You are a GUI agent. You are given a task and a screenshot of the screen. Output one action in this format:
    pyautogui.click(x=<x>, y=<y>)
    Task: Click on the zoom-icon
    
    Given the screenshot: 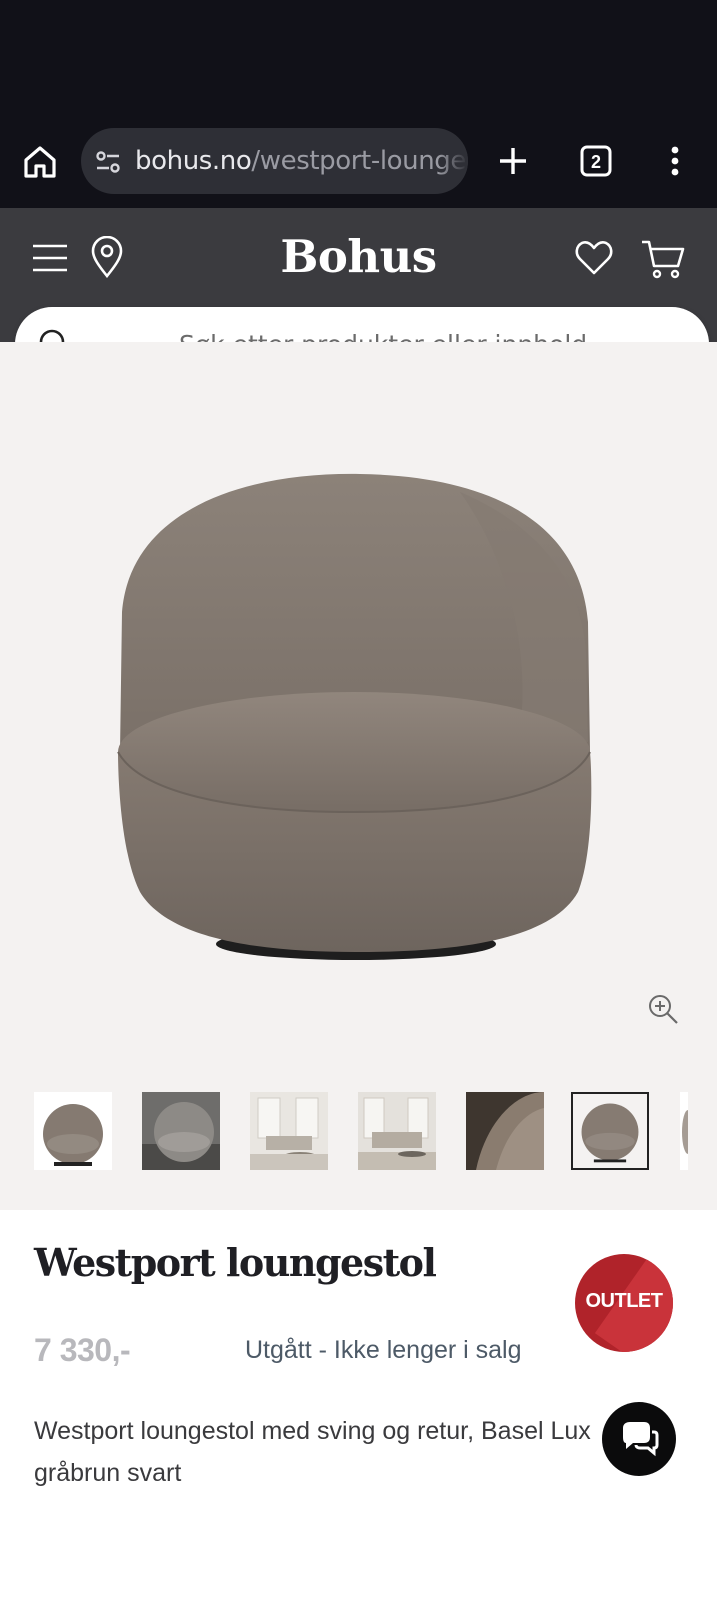 What is the action you would take?
    pyautogui.click(x=663, y=1009)
    